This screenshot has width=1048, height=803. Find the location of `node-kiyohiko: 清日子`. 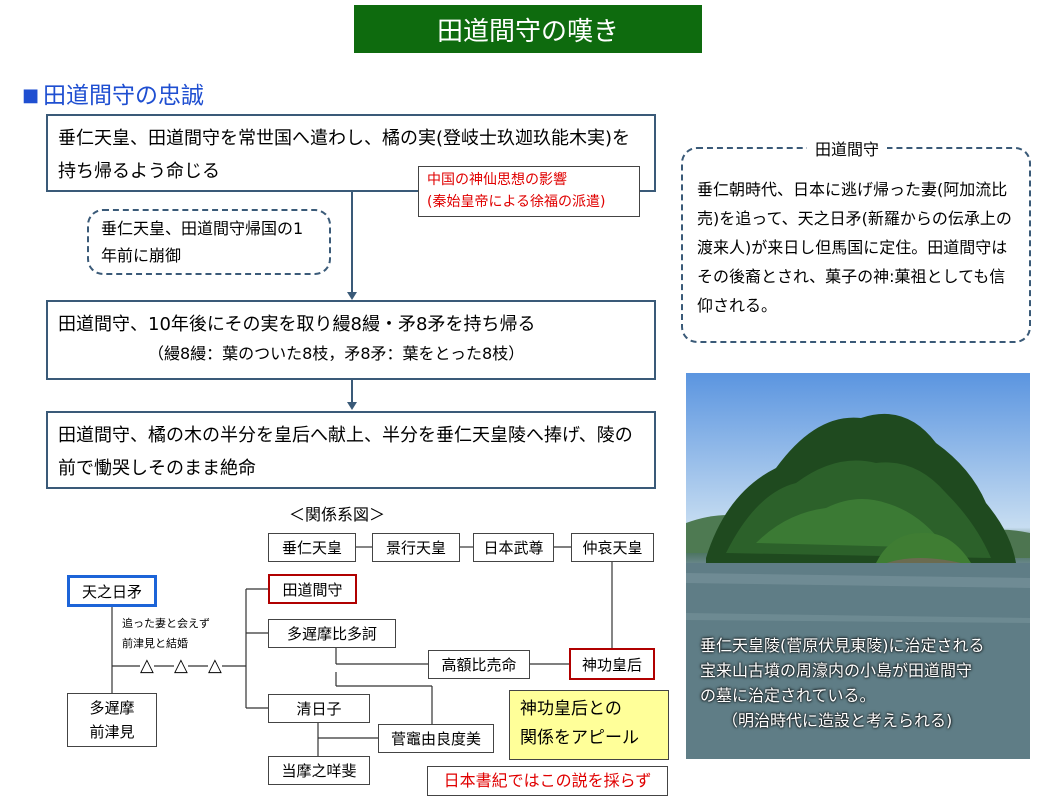

node-kiyohiko: 清日子 is located at coordinates (319, 708).